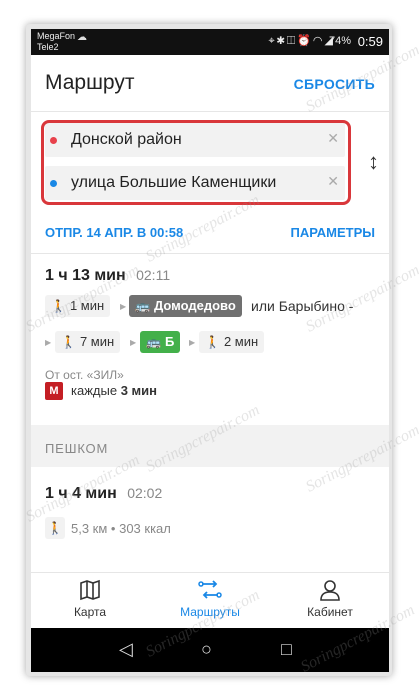 This screenshot has height=700, width=419. Describe the element at coordinates (334, 84) in the screenshot. I see `reset-button: СБРОСИТЬ` at that location.